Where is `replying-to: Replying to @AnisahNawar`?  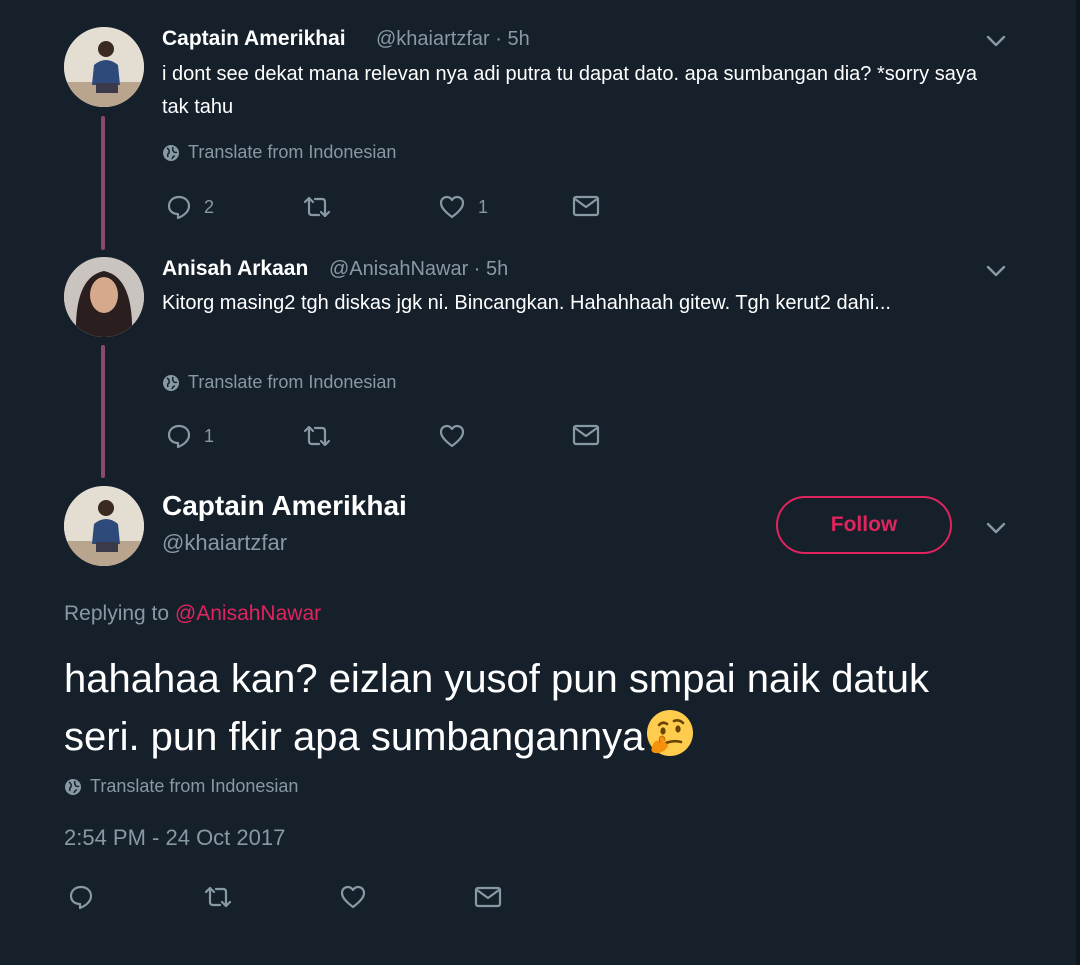
replying-to: Replying to @AnisahNawar is located at coordinates (192, 614).